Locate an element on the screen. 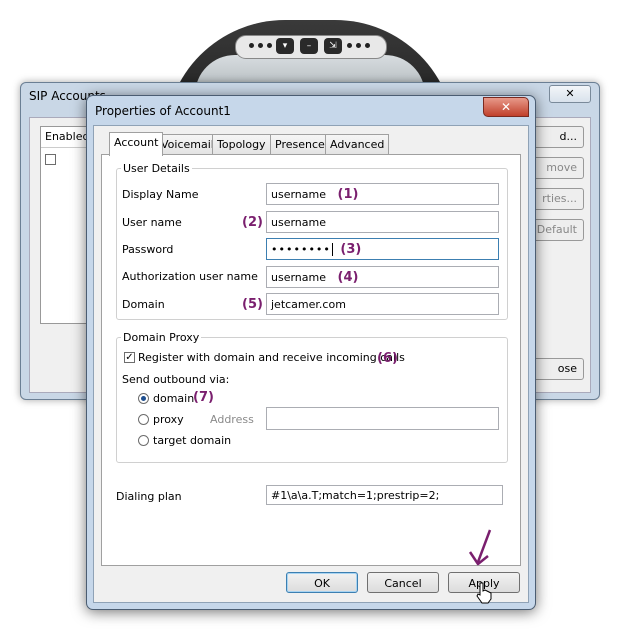 This screenshot has width=619, height=635. radio-proxy is located at coordinates (143, 419).